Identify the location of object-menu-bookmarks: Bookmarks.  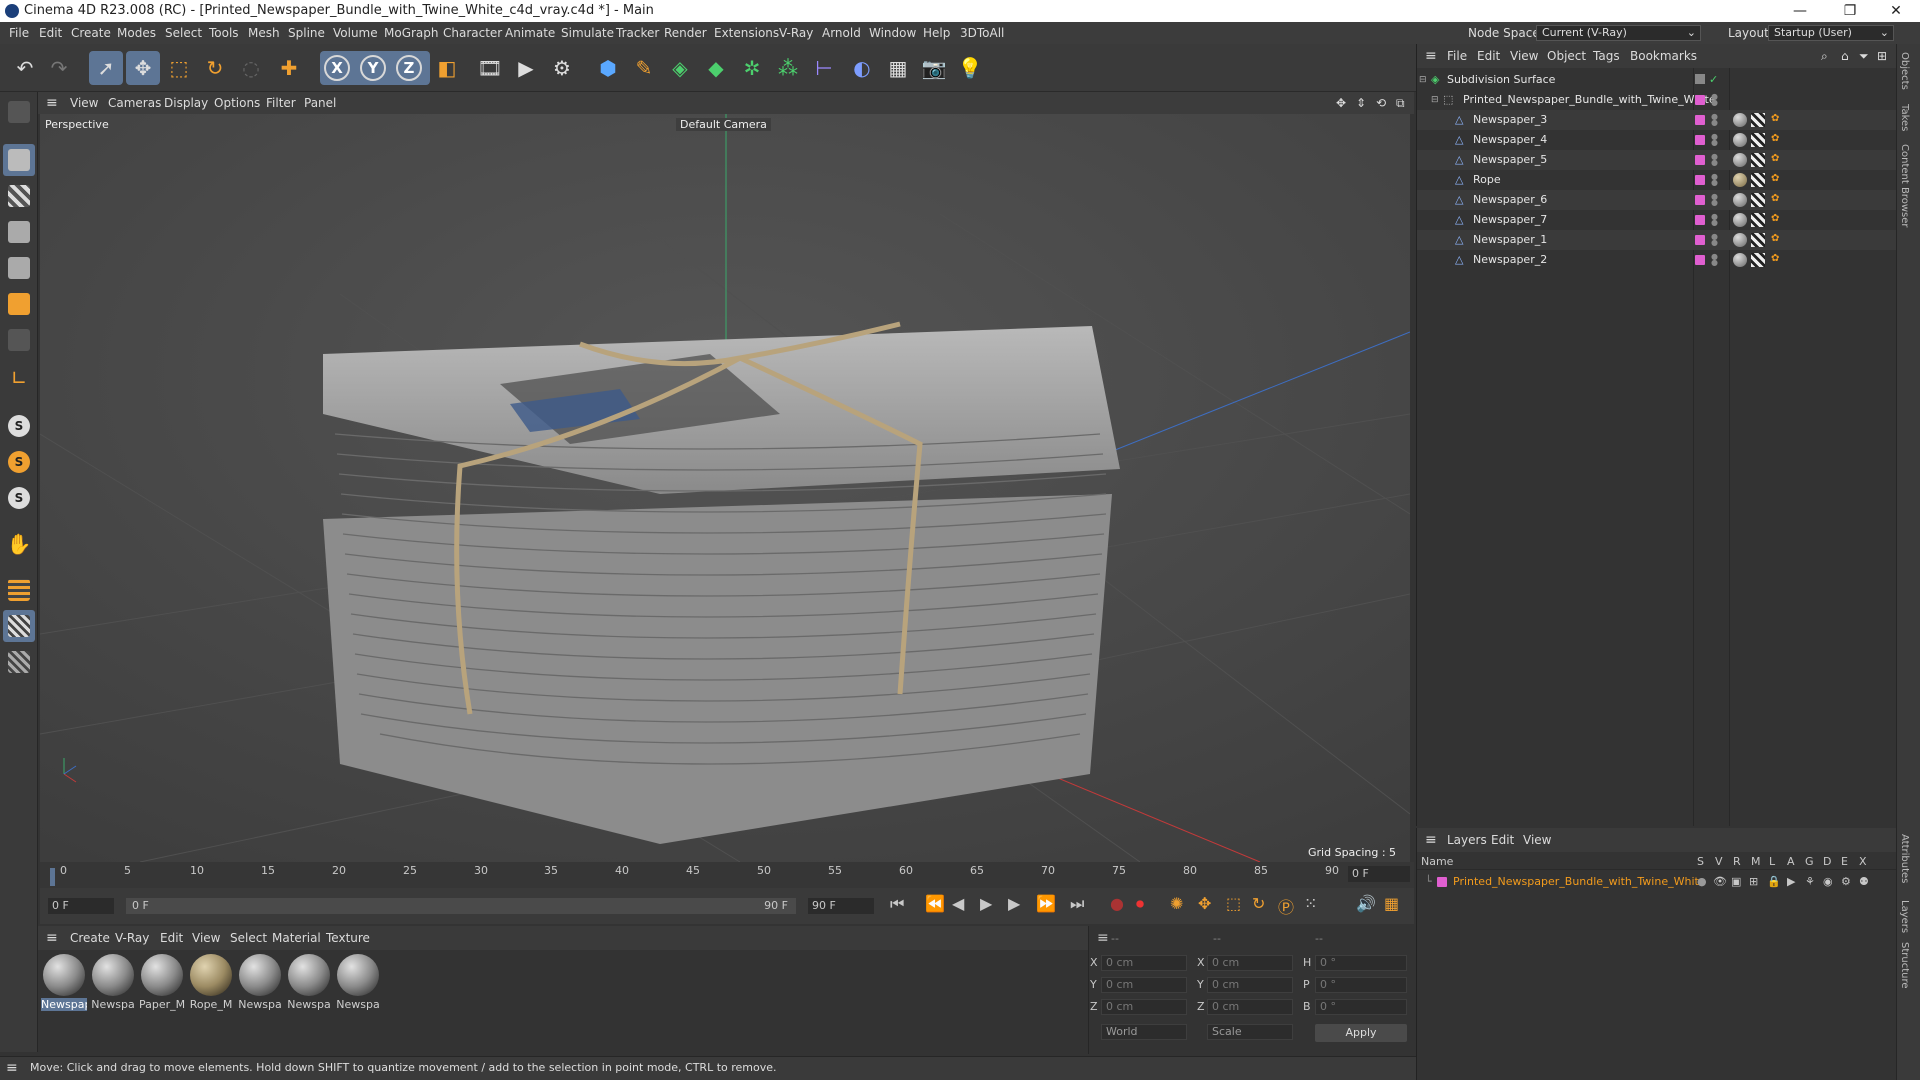
(1663, 56).